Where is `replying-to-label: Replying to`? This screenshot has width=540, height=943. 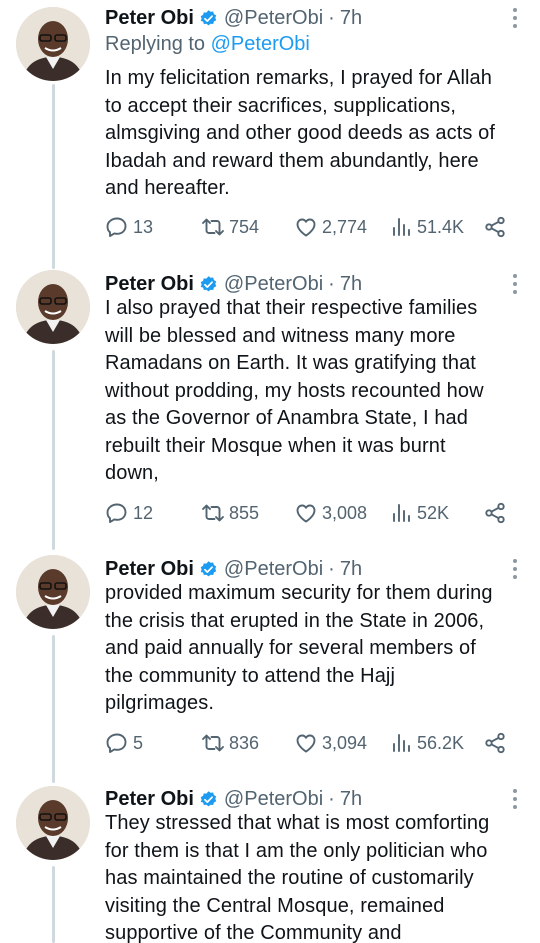 replying-to-label: Replying to is located at coordinates (158, 44).